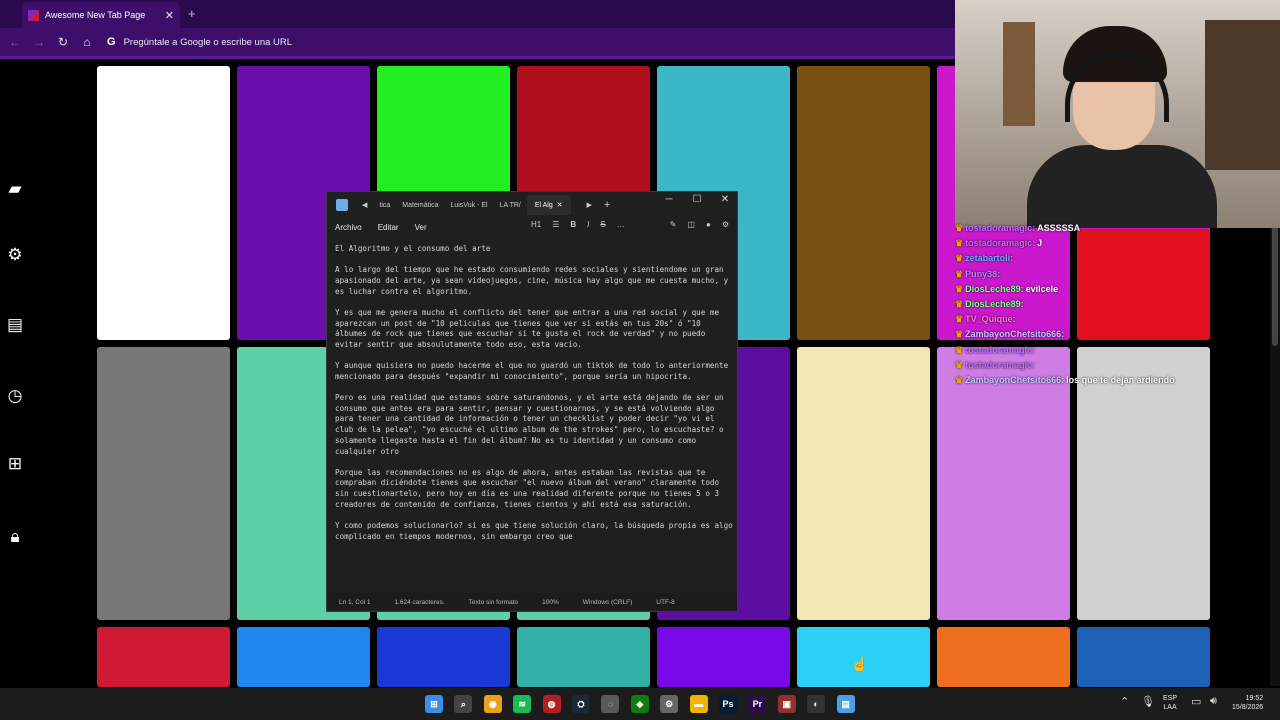 The height and width of the screenshot is (720, 1280). I want to click on notepad-icon: ▤, so click(845, 704).